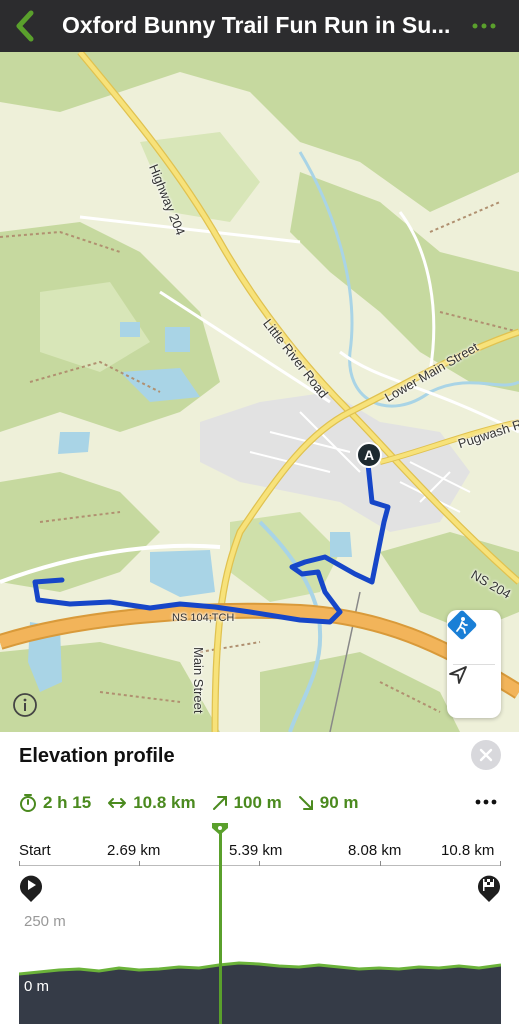  I want to click on axis-start-label: Start, so click(35, 850).